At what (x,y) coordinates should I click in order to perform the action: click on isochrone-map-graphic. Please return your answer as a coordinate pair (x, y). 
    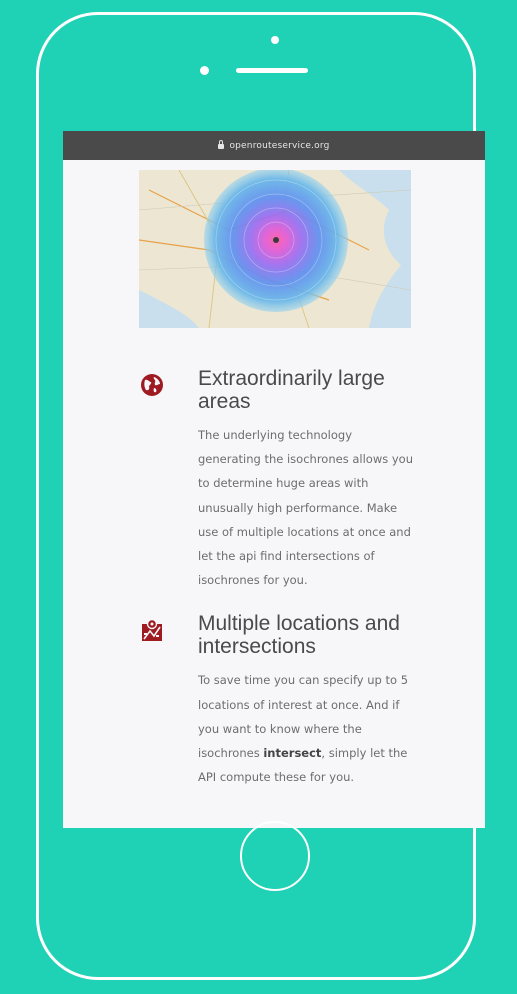
    Looking at the image, I should click on (275, 249).